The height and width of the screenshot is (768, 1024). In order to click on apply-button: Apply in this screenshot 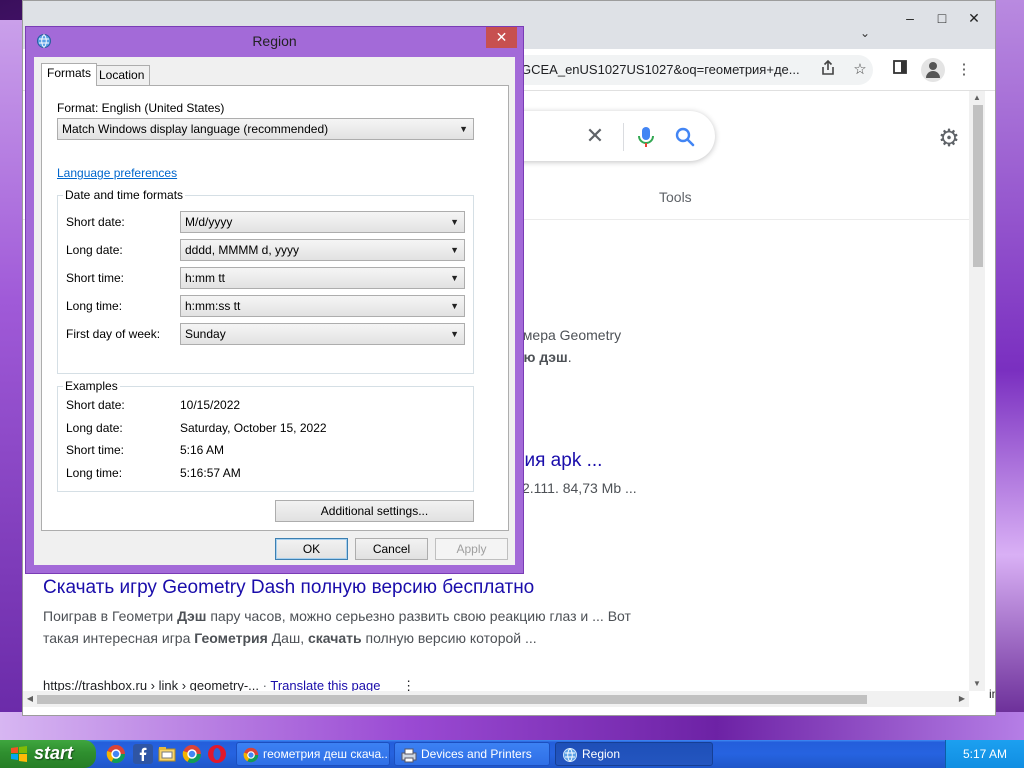, I will do `click(471, 549)`.